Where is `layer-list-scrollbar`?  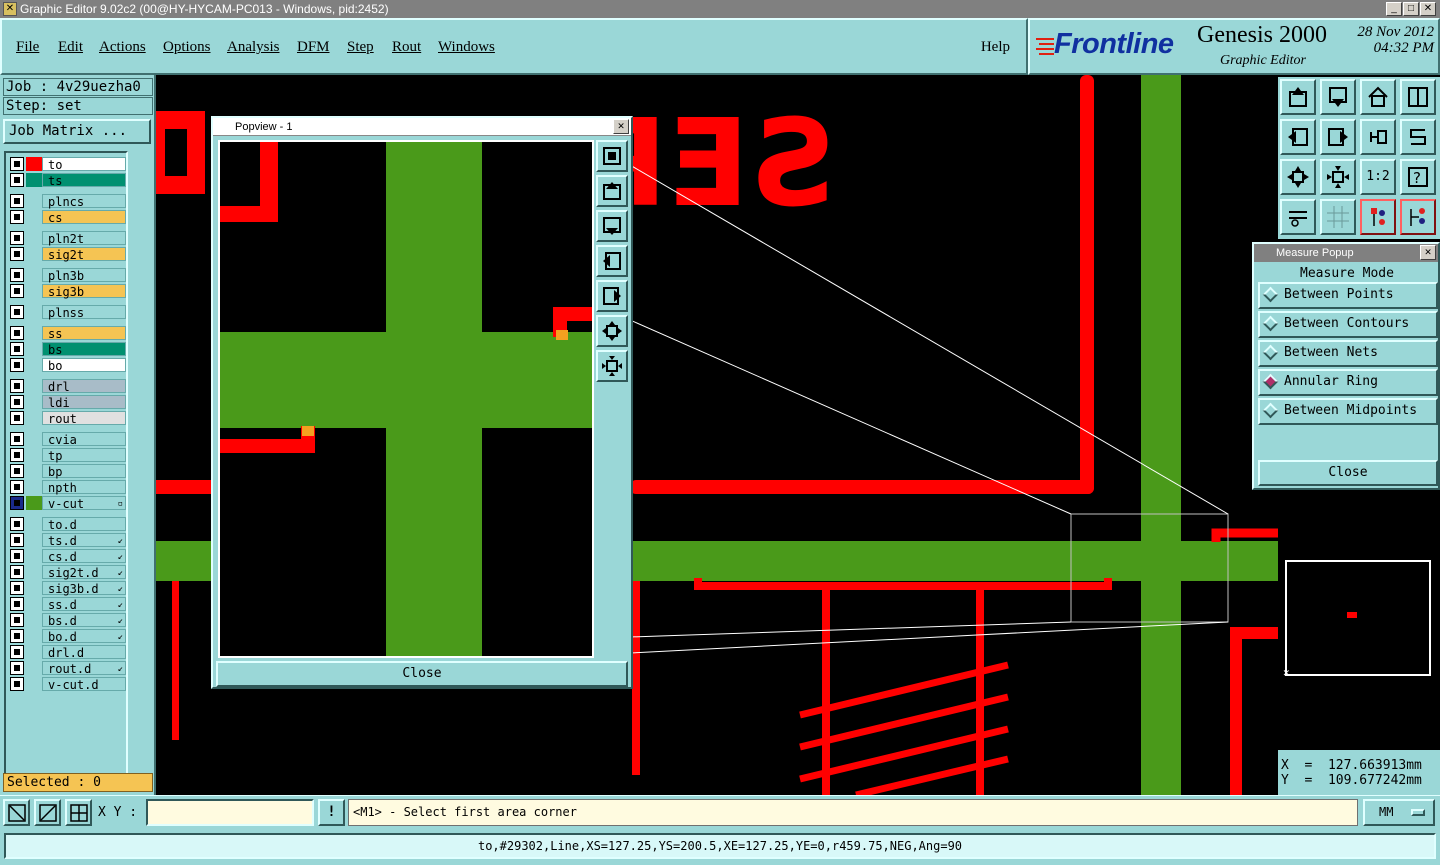 layer-list-scrollbar is located at coordinates (140, 467).